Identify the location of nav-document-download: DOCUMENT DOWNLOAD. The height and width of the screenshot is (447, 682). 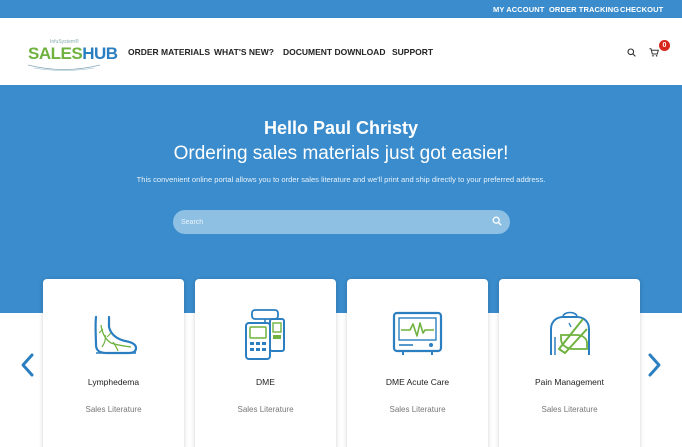
(334, 52).